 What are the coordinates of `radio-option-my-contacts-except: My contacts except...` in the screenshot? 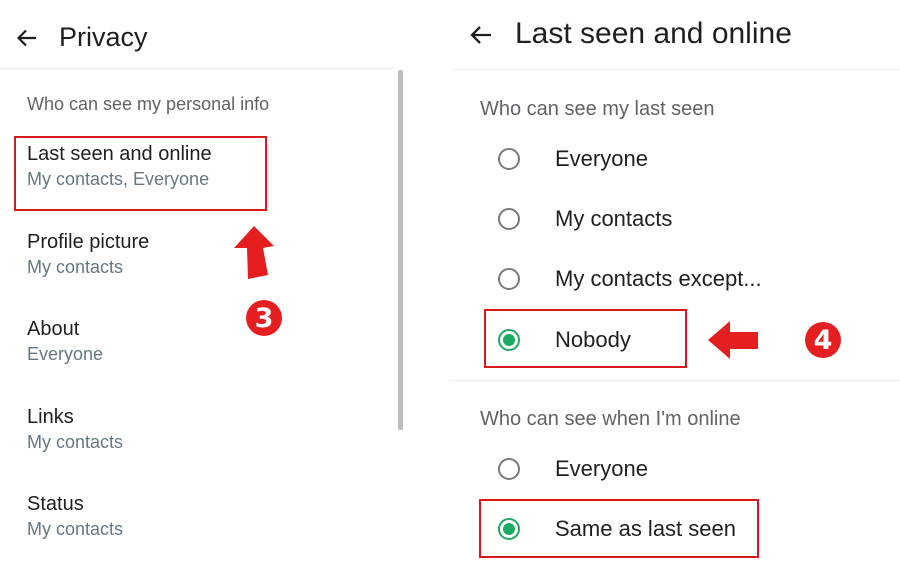 It's located at (630, 279).